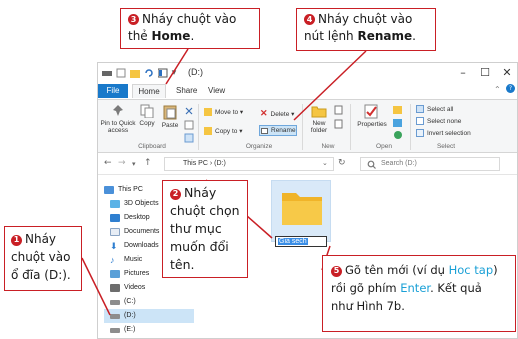 Image resolution: width=518 pixels, height=339 pixels. What do you see at coordinates (309, 19) in the screenshot?
I see `step-number-badge: 4` at bounding box center [309, 19].